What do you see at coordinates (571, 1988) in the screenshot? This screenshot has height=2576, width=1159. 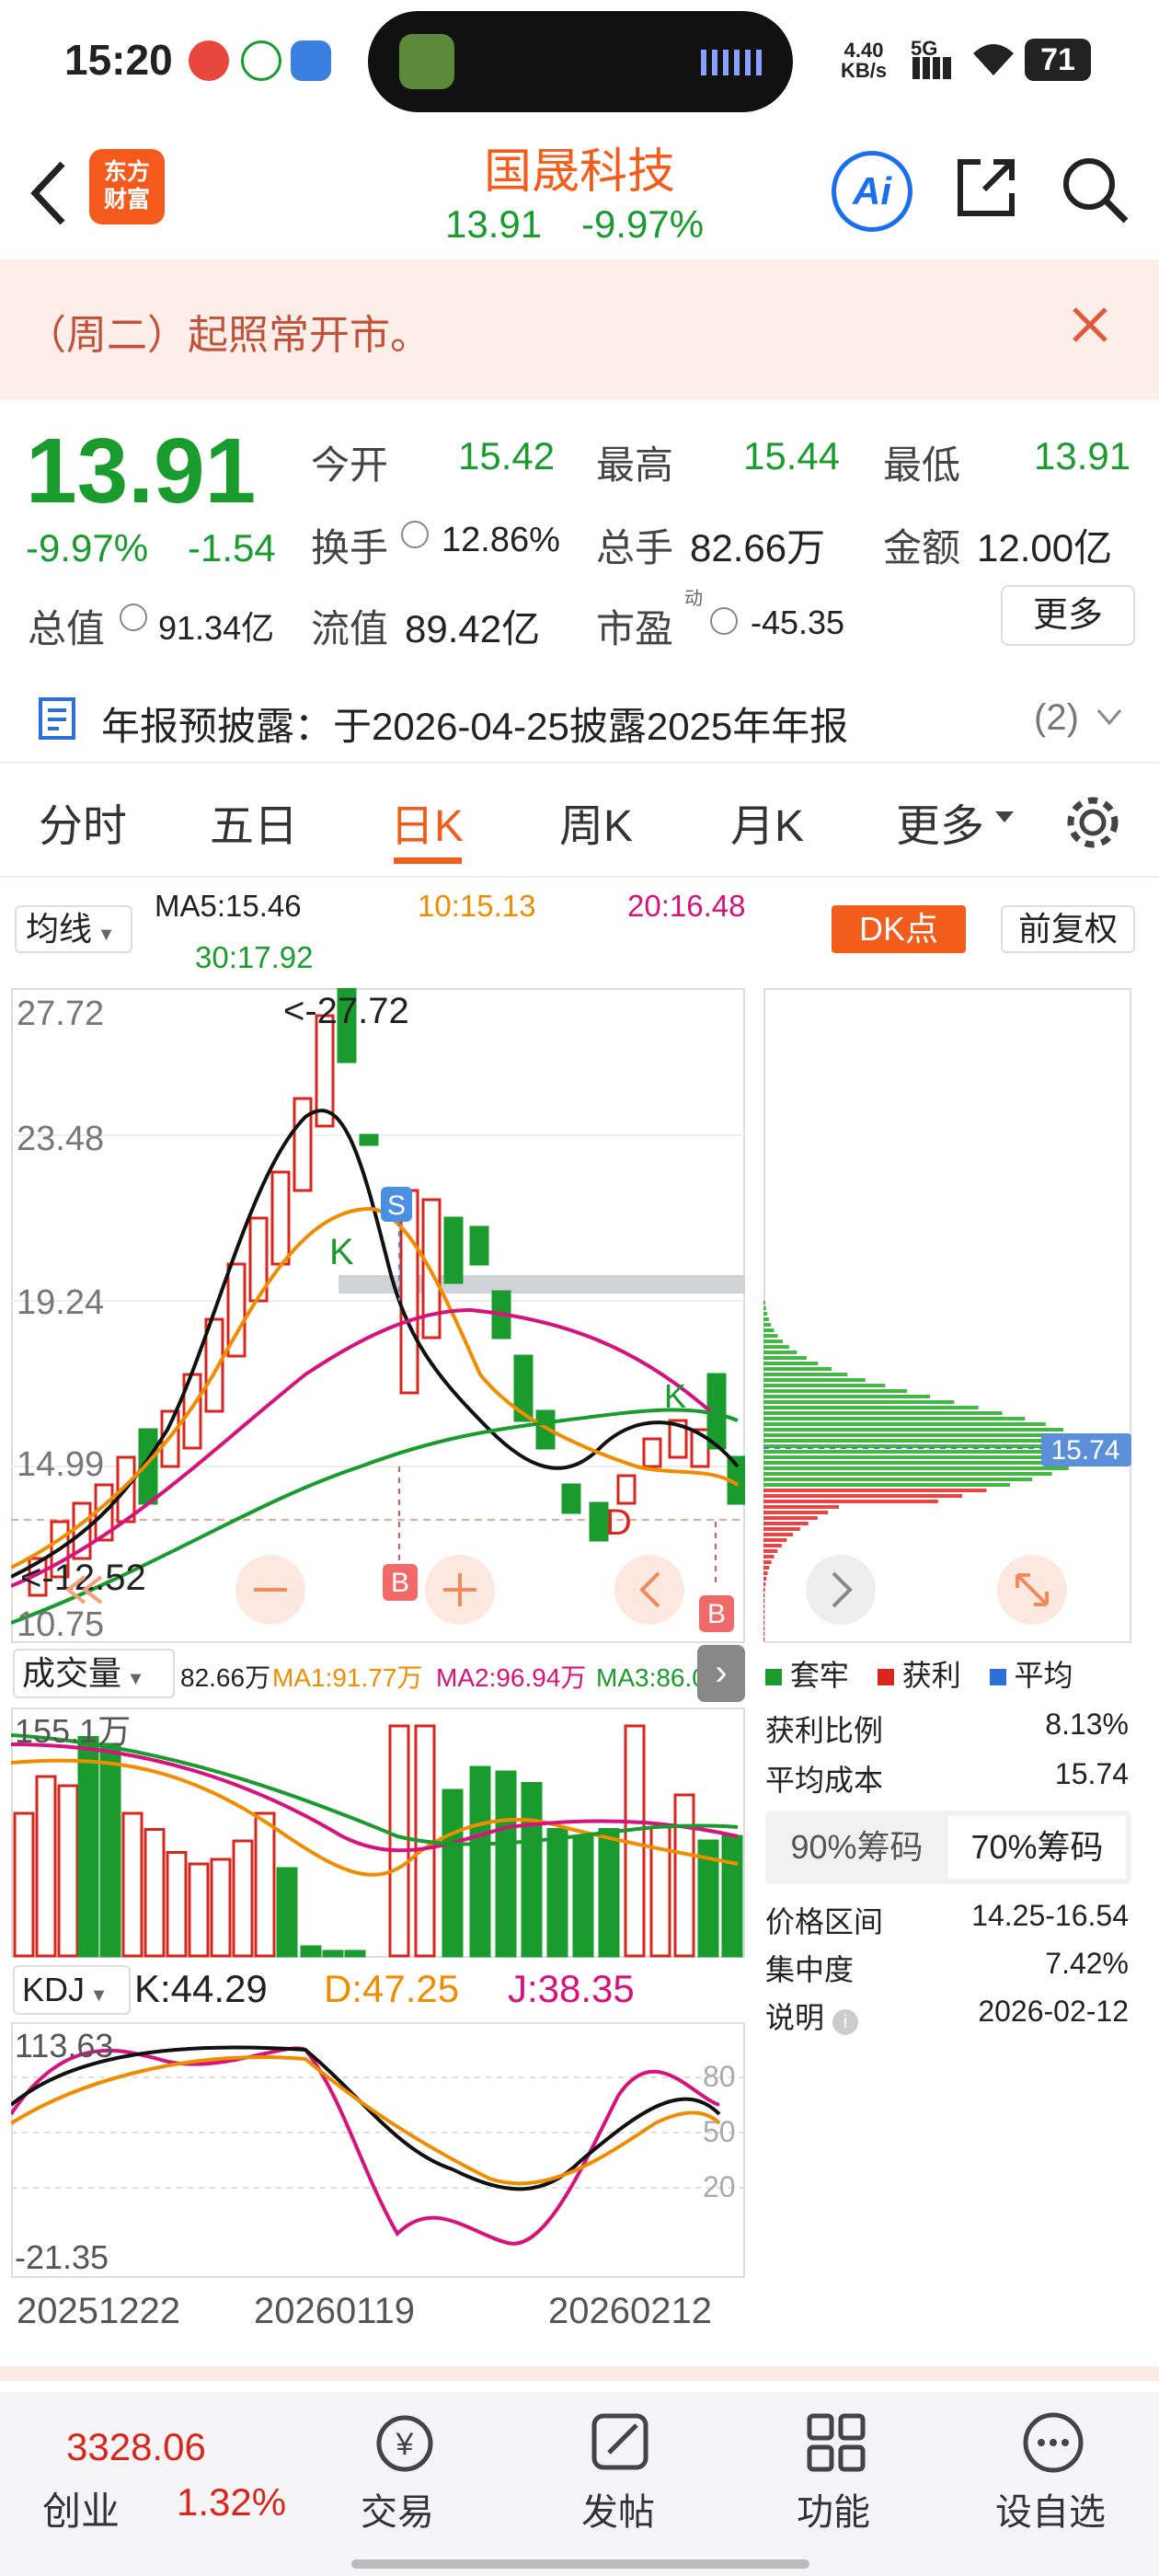 I see `kdj-j-legend: J:38.35` at bounding box center [571, 1988].